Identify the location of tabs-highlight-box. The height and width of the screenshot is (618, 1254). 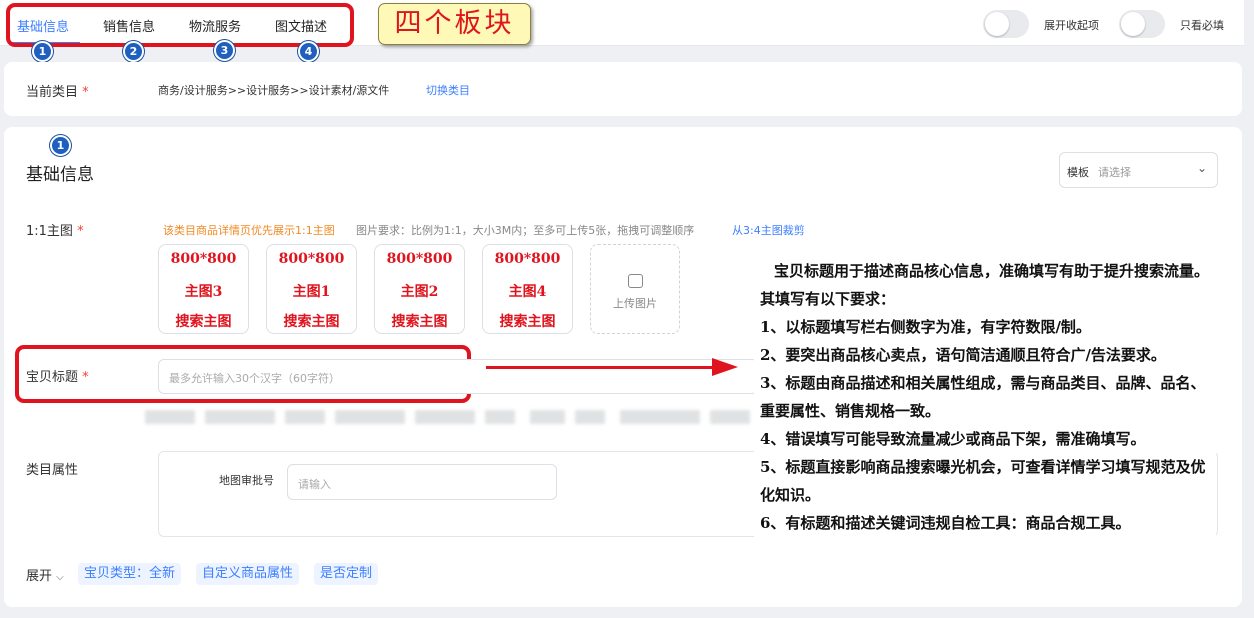
(180, 25).